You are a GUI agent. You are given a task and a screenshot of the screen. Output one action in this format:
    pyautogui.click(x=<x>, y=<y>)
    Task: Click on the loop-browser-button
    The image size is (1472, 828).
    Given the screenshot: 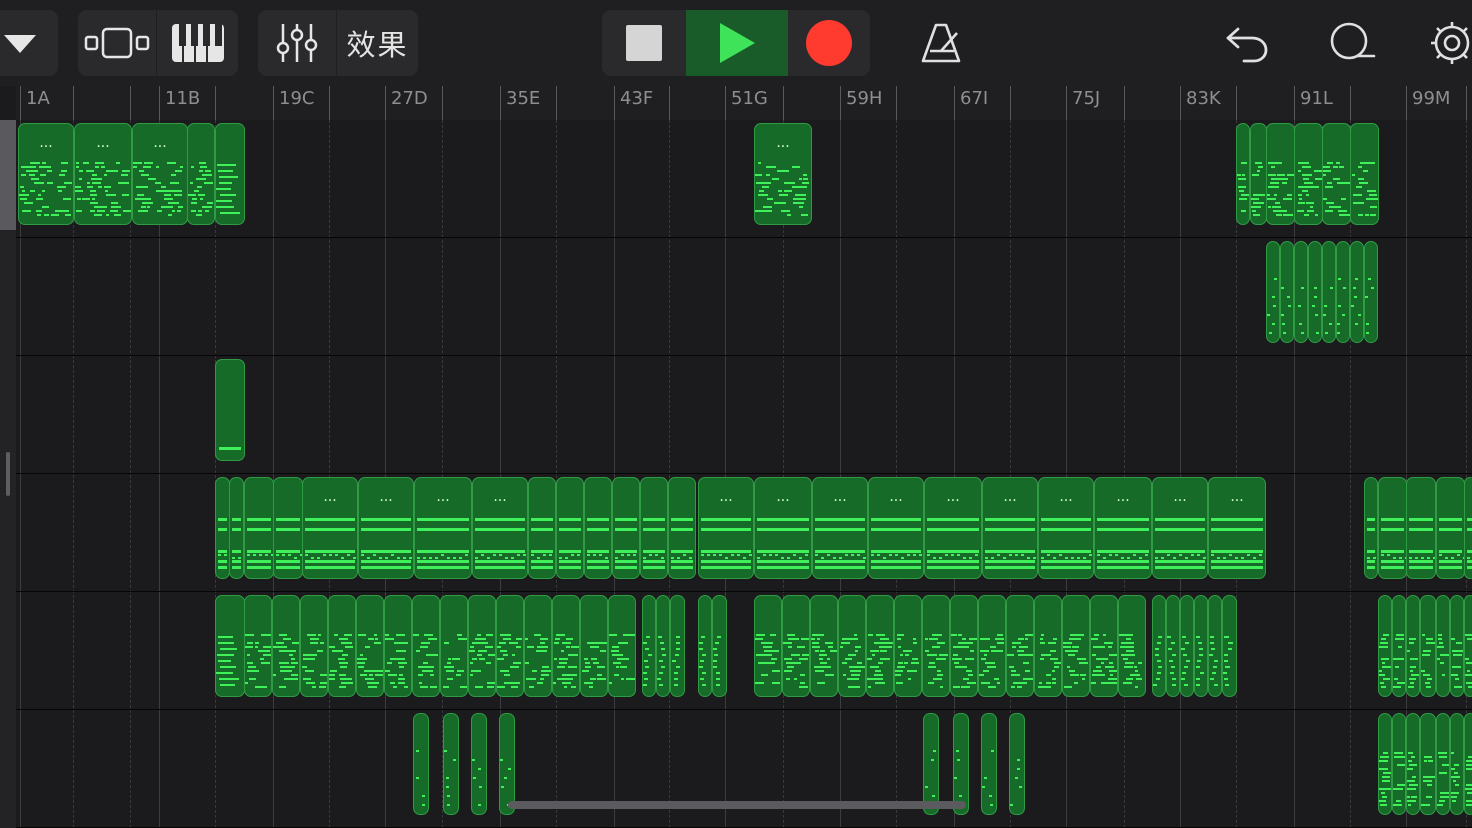 What is the action you would take?
    pyautogui.click(x=1351, y=43)
    